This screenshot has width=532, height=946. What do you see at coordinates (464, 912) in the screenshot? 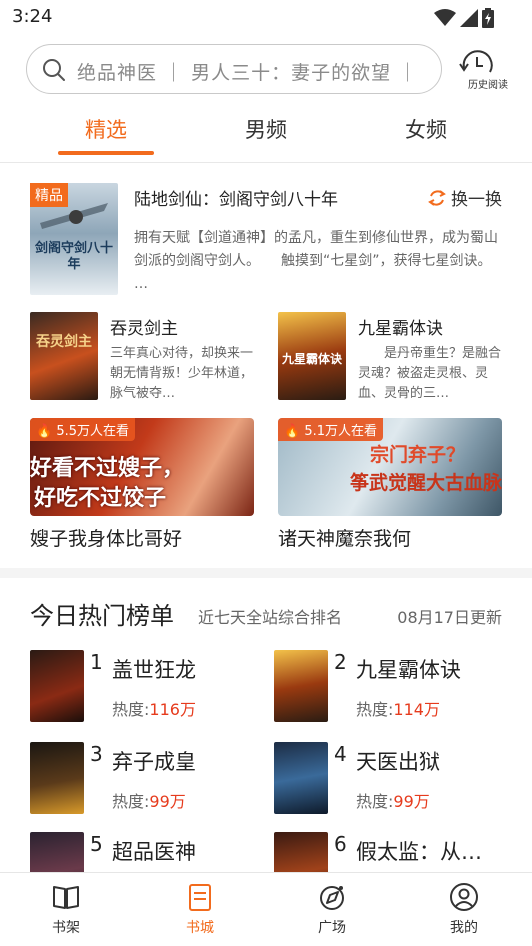
I see `nav-wode: 我的` at bounding box center [464, 912].